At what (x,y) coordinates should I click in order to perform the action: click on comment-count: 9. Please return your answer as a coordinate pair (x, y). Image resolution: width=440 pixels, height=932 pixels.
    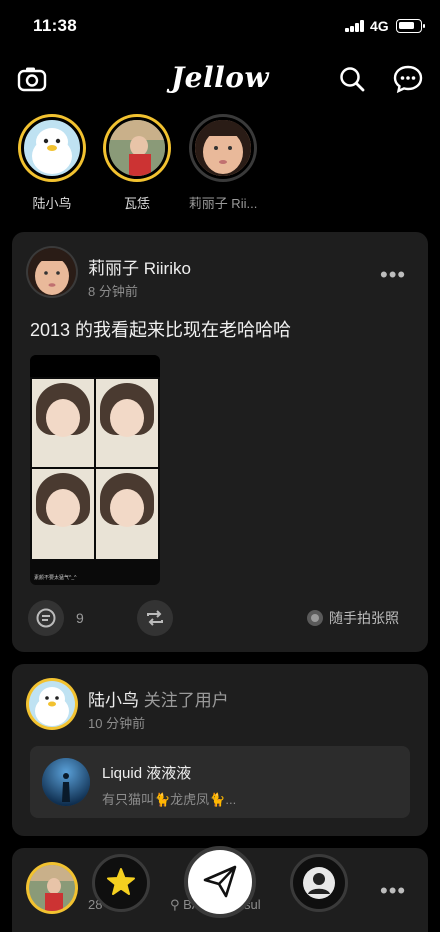
    Looking at the image, I should click on (80, 618).